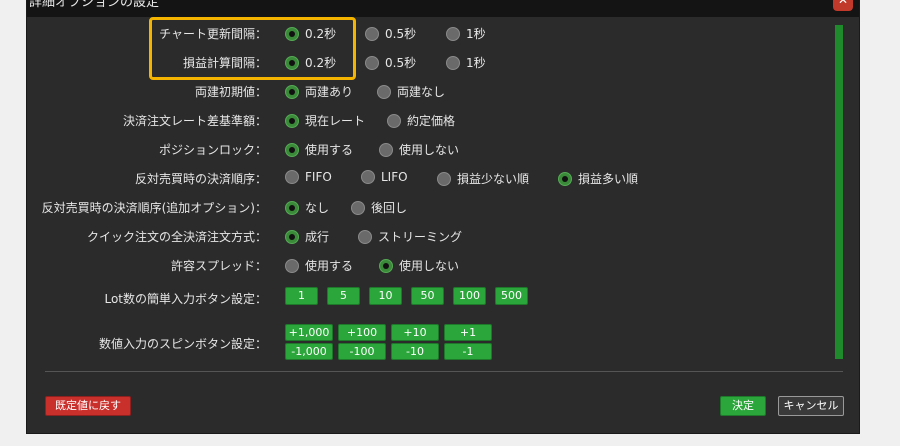  What do you see at coordinates (94, 5) in the screenshot?
I see `dialog-title: 詳細オプションの設定` at bounding box center [94, 5].